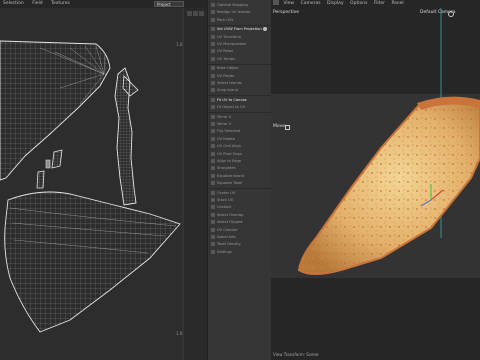  Describe the element at coordinates (229, 146) in the screenshot. I see `tool-label: UV Grid Align` at that location.